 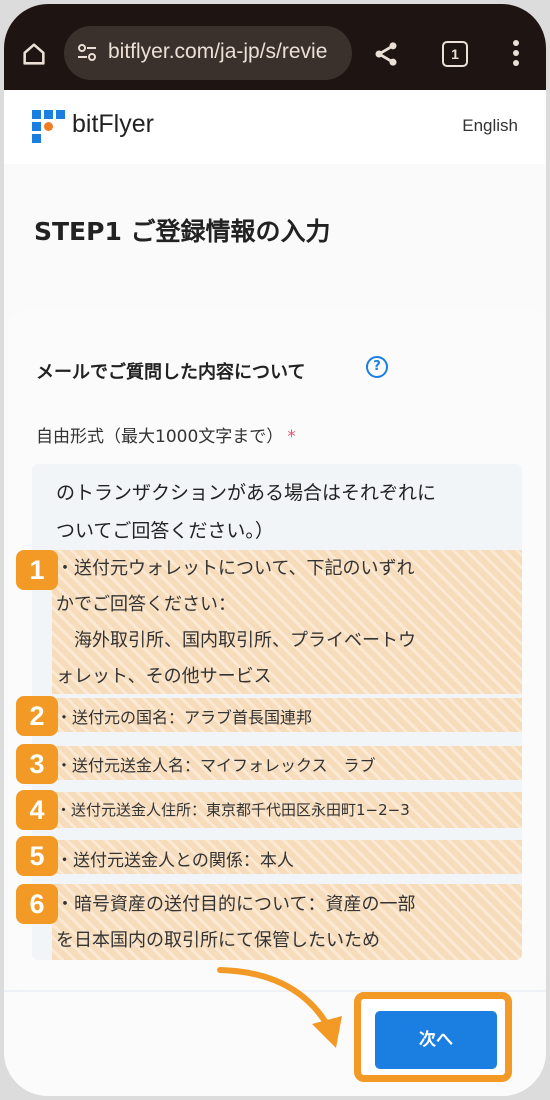 I want to click on field-label: 自由形式（最大1000文字まで） *, so click(x=166, y=434).